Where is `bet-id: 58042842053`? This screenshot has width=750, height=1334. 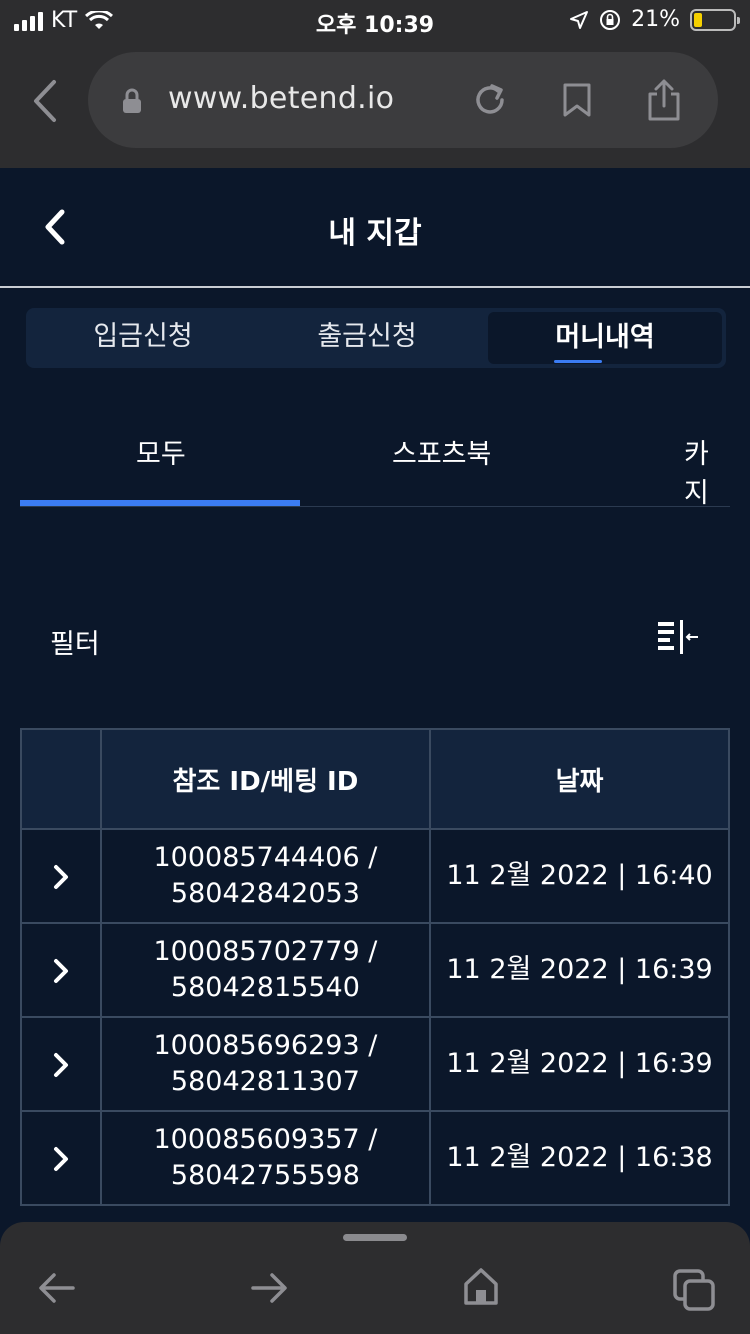
bet-id: 58042842053 is located at coordinates (265, 893).